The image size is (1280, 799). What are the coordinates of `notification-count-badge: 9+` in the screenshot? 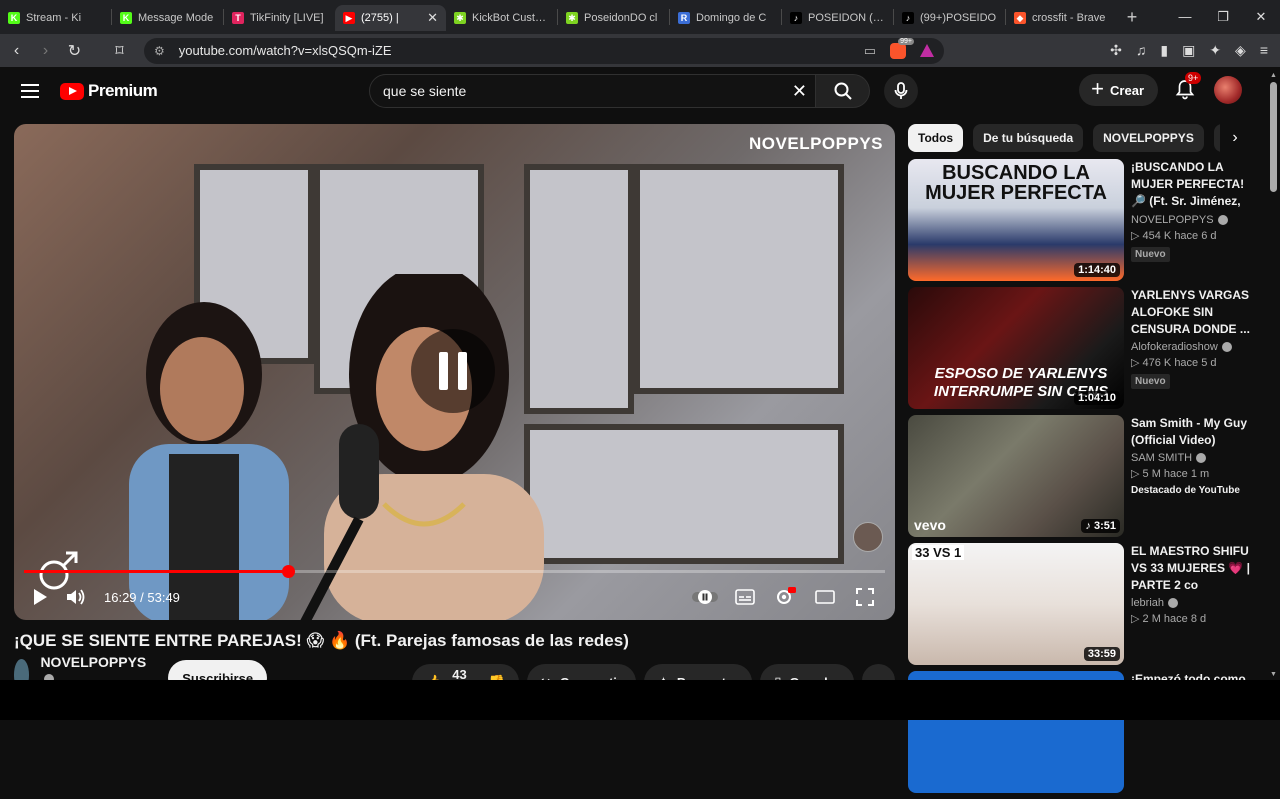 It's located at (1193, 78).